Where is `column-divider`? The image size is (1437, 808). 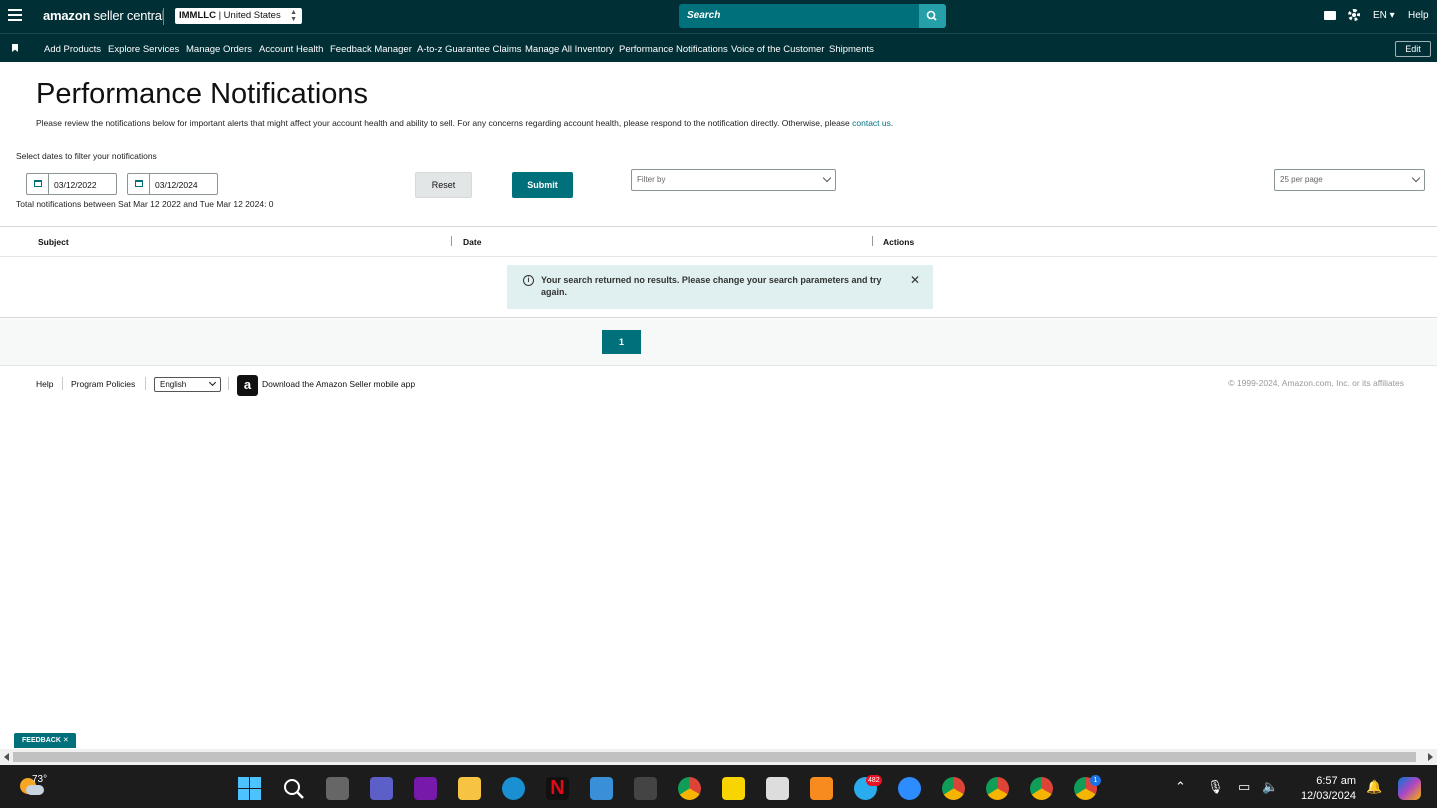
column-divider is located at coordinates (451, 241).